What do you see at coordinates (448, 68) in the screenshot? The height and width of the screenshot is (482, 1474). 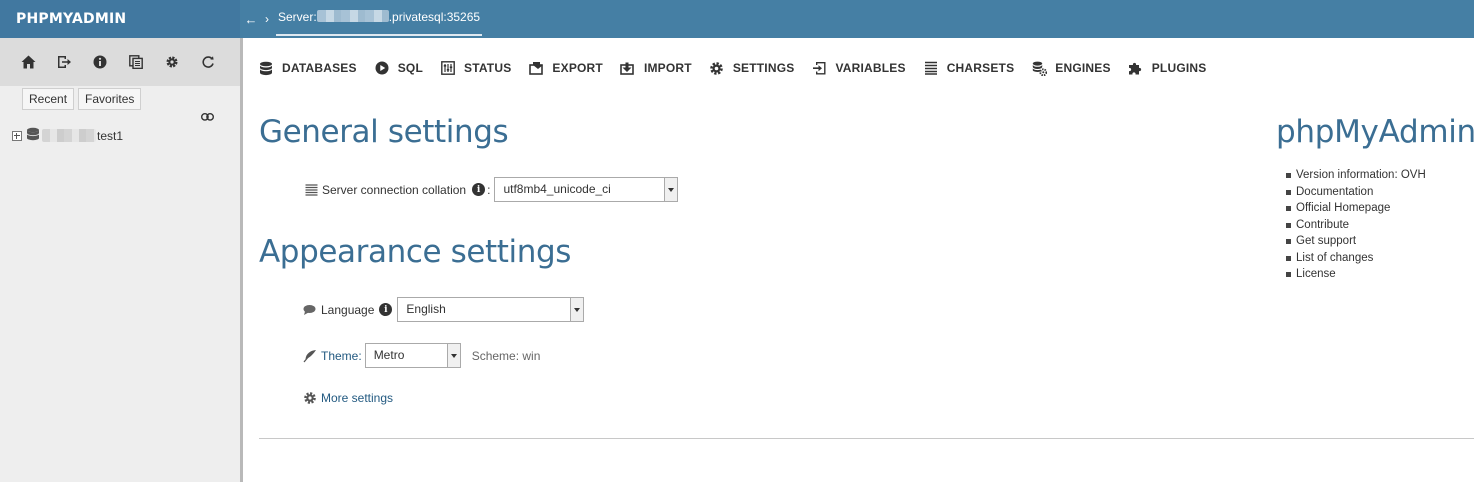 I see `status-icon` at bounding box center [448, 68].